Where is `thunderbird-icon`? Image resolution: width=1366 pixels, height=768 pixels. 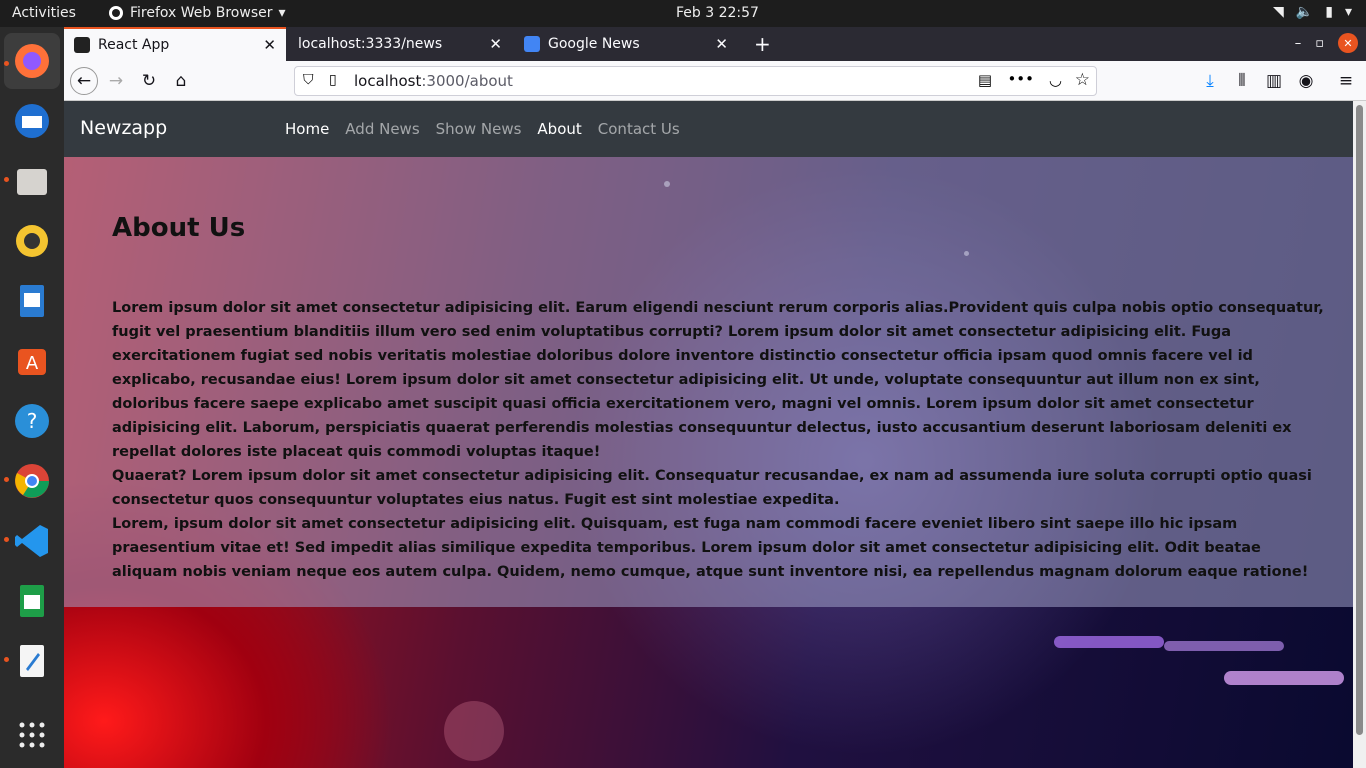 thunderbird-icon is located at coordinates (32, 121).